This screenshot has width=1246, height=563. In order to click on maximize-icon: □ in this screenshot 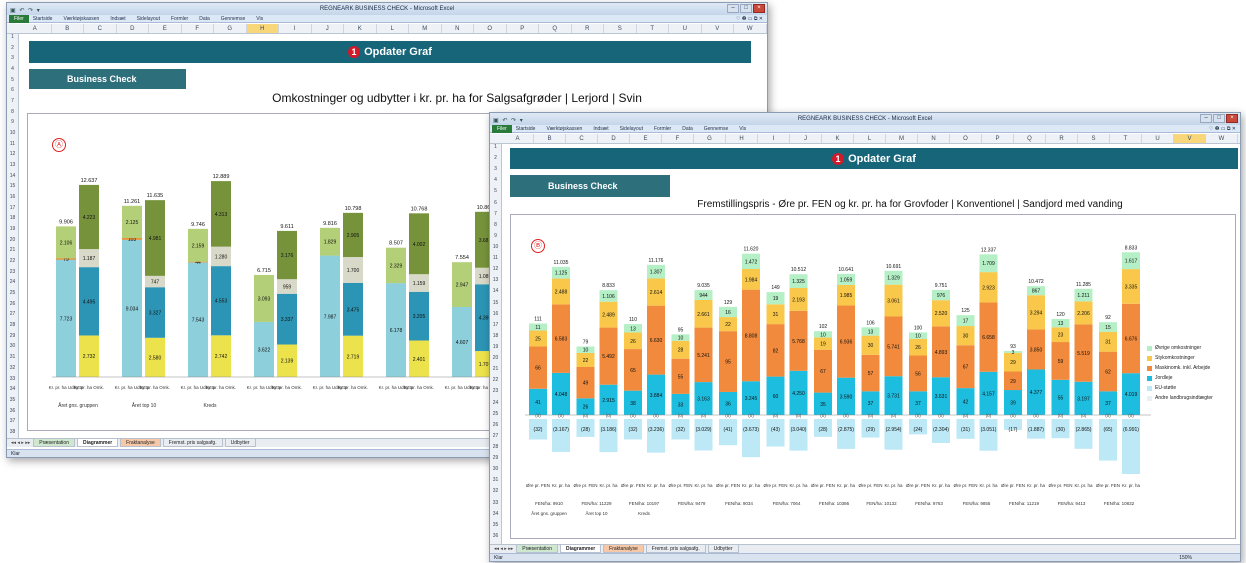, I will do `click(1219, 118)`.